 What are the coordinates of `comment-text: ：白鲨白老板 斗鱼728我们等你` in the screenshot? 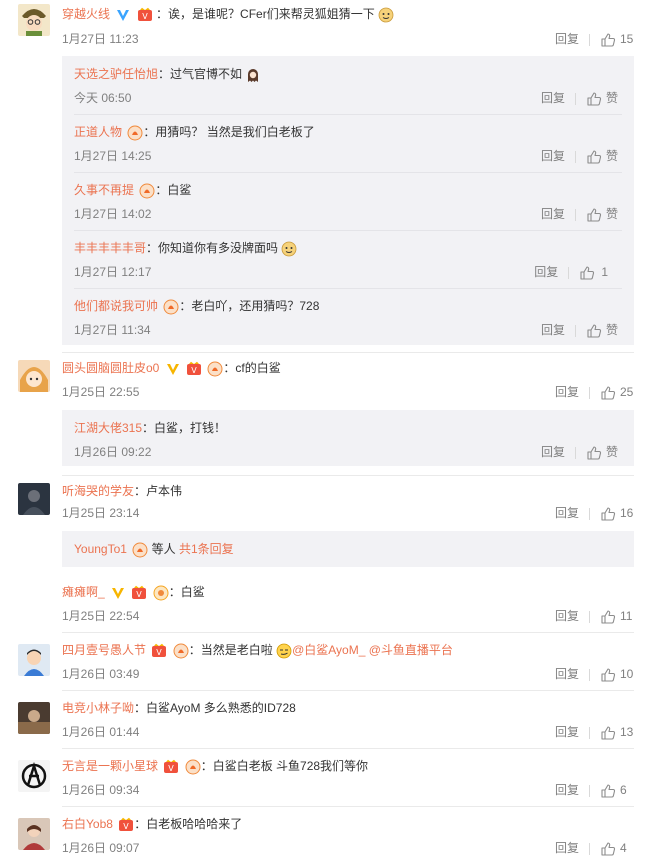 It's located at (284, 766).